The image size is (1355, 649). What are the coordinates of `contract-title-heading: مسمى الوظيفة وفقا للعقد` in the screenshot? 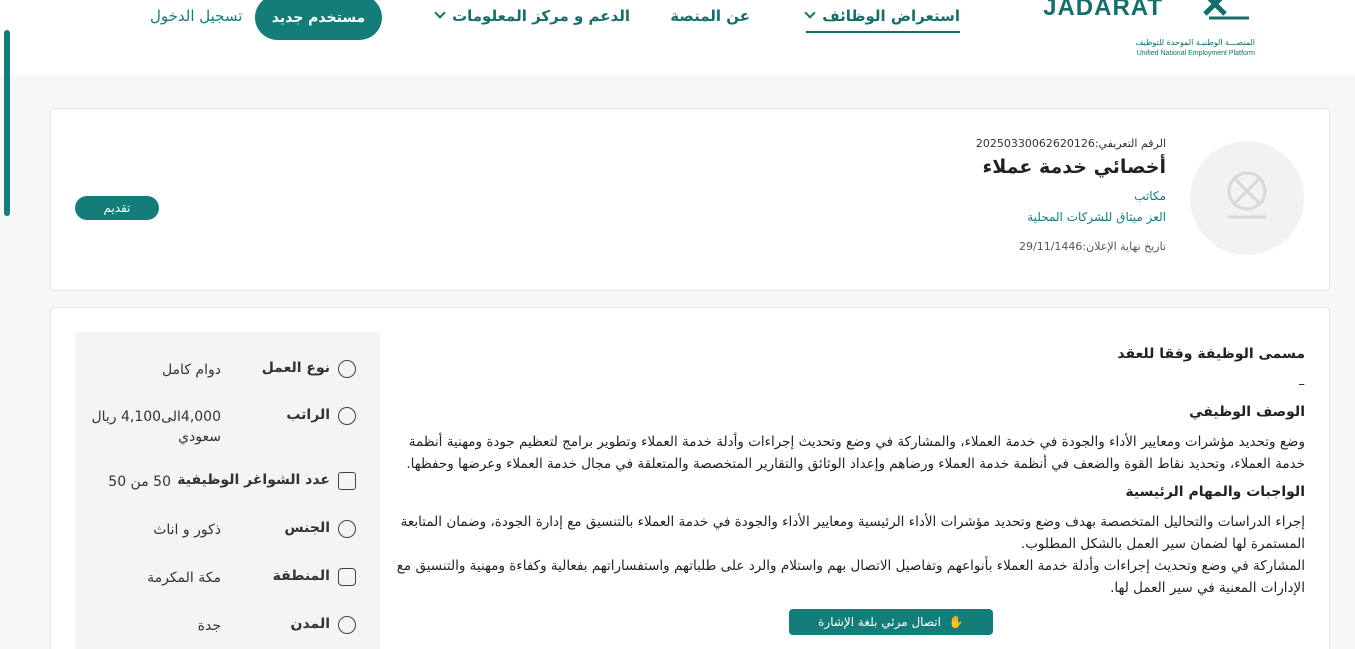 It's located at (1211, 354).